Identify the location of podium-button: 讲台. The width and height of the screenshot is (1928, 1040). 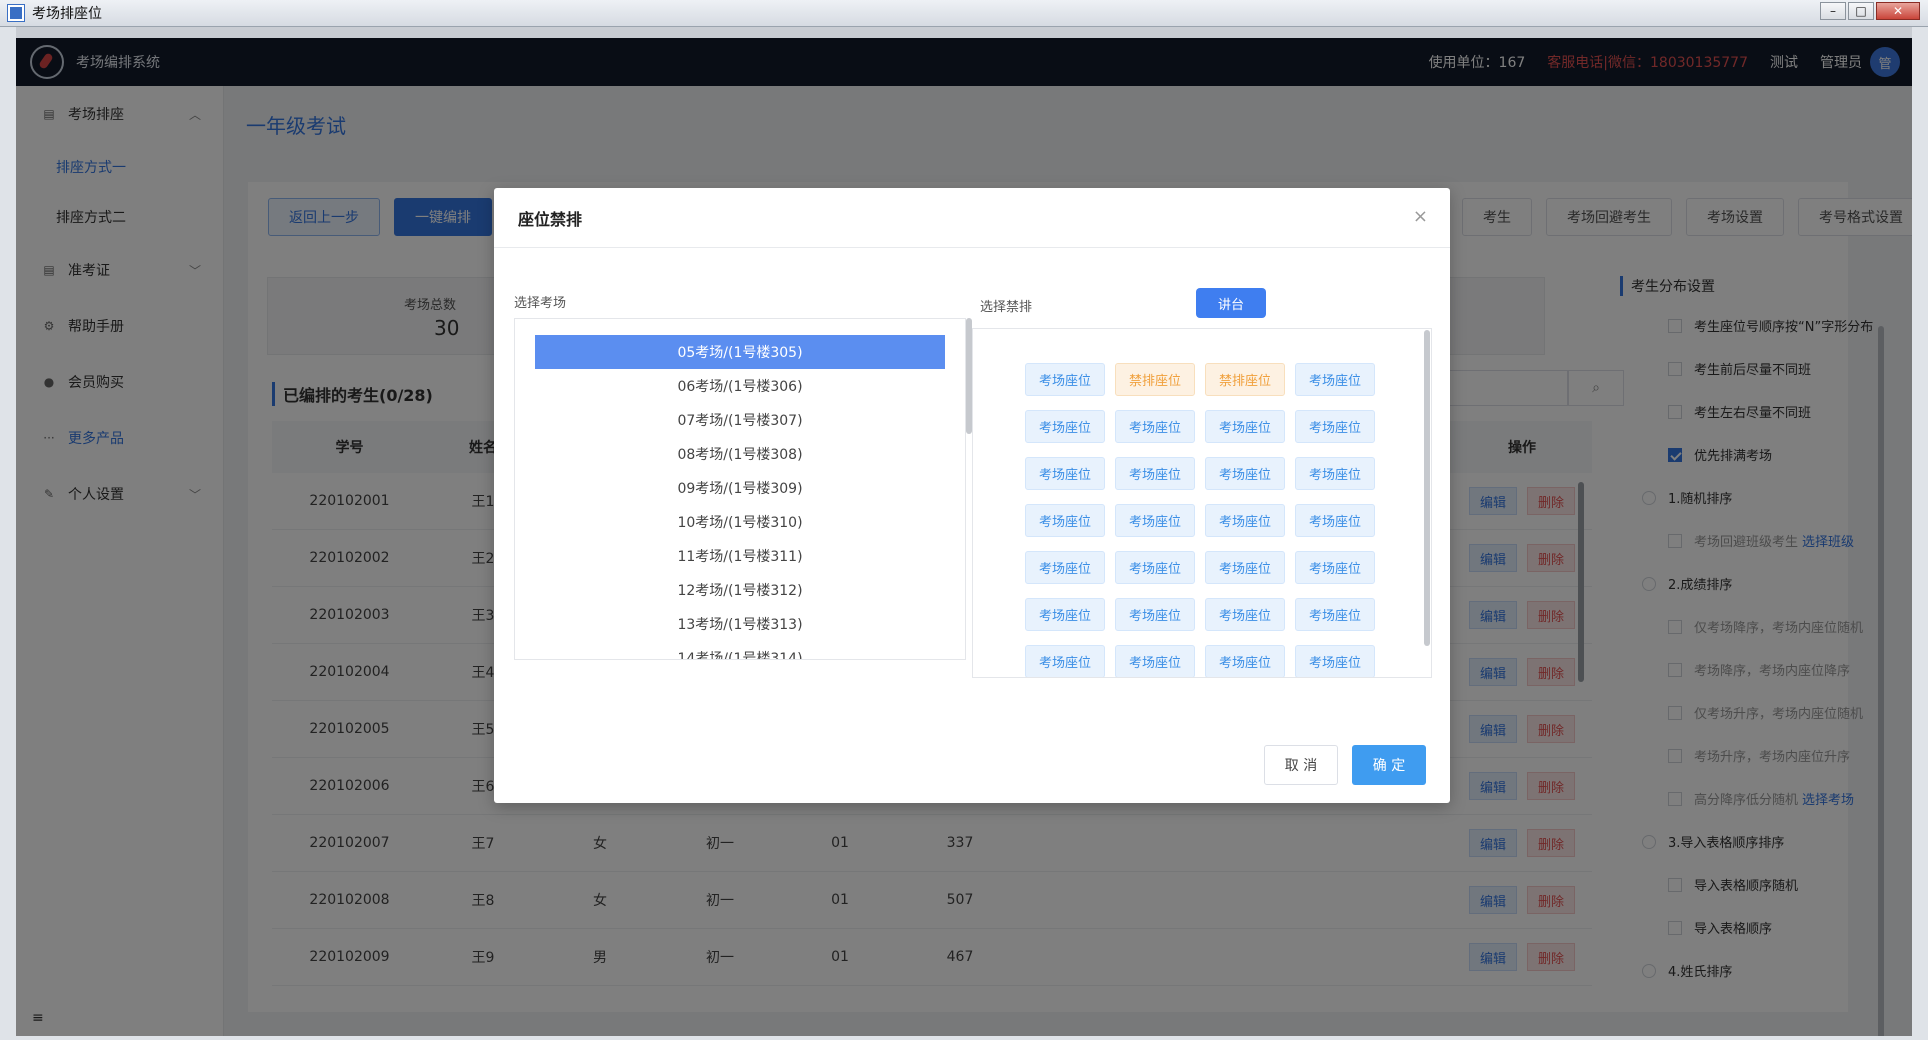
(1231, 303).